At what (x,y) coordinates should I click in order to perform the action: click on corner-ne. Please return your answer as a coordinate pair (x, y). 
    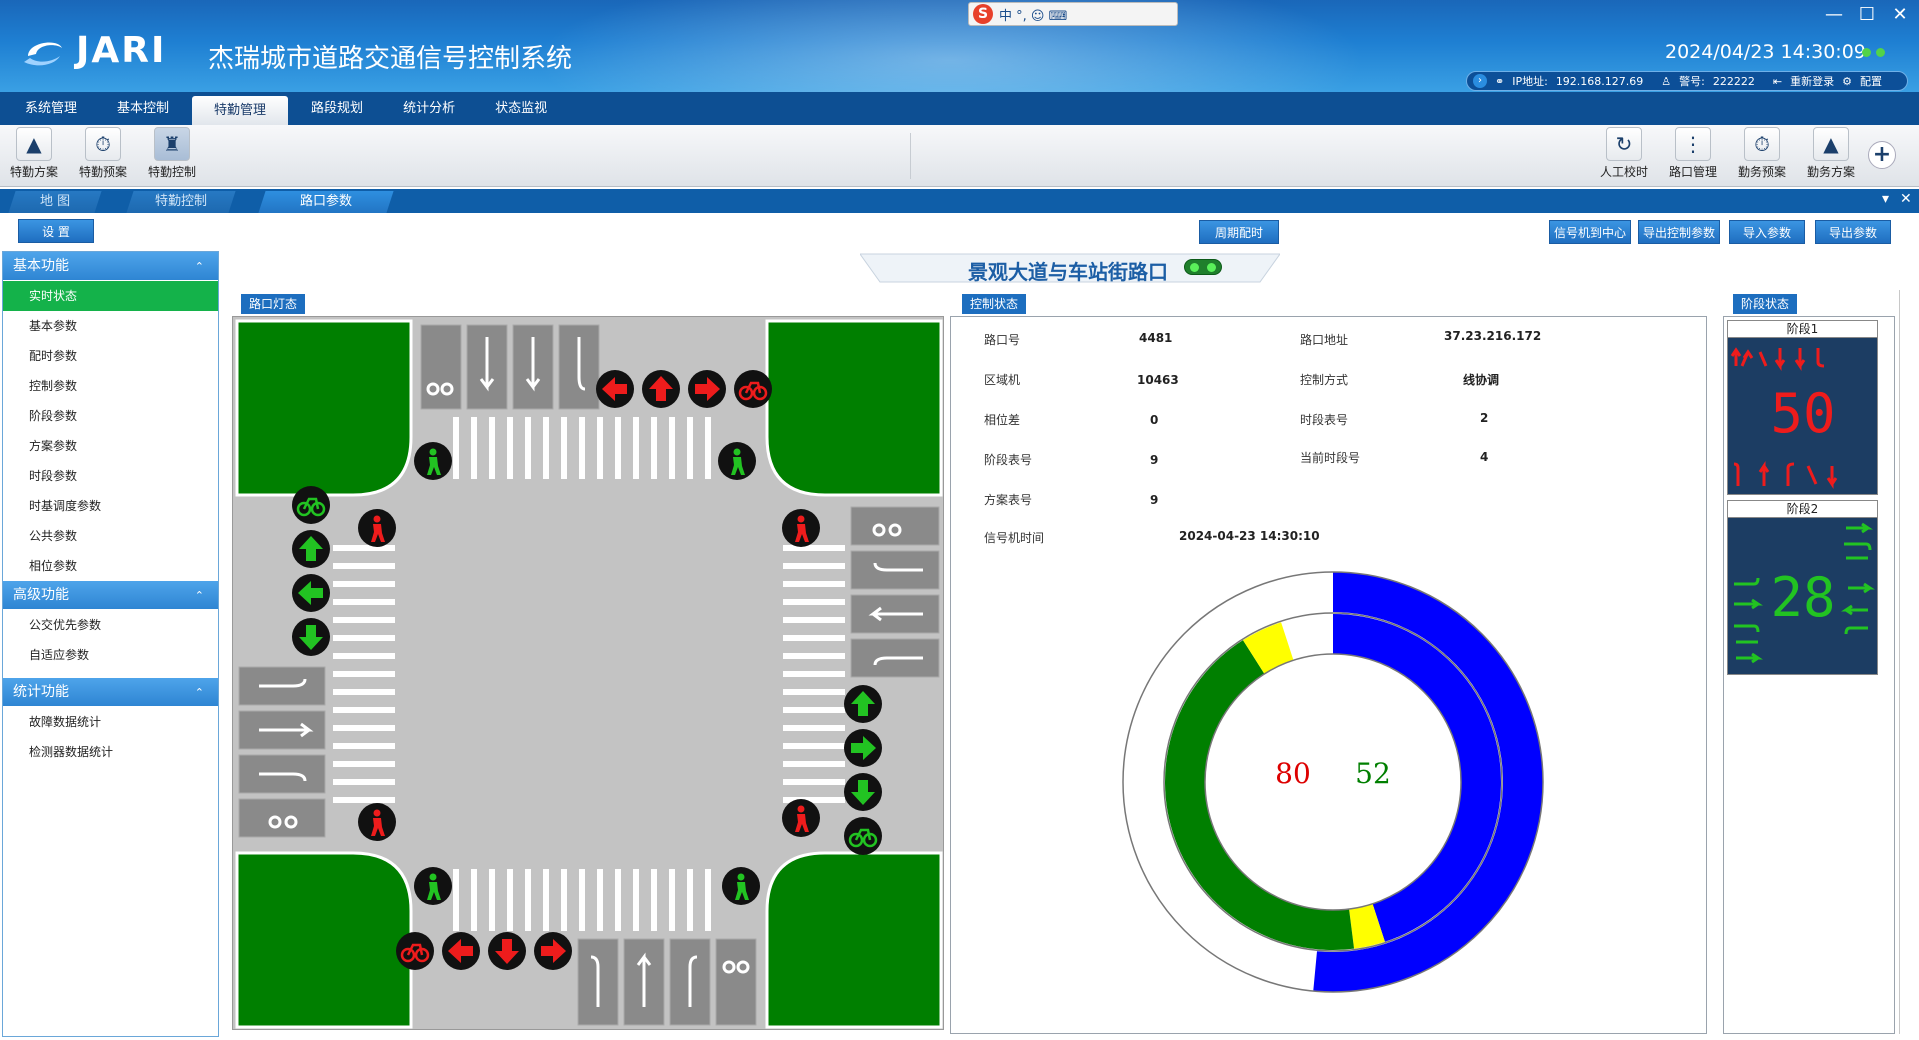
    Looking at the image, I should click on (854, 408).